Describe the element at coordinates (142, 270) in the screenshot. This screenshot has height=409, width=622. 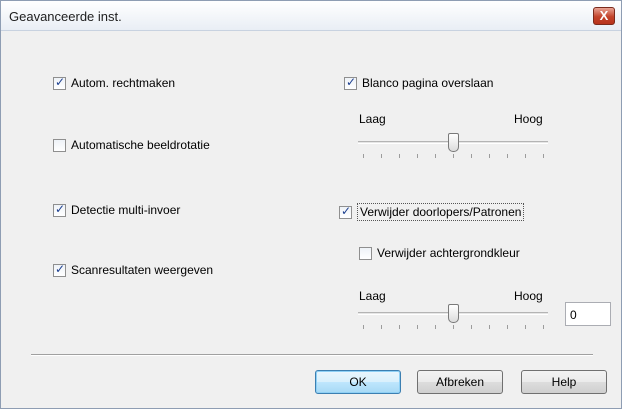
I see `scanresultaten-weergeven-label: Scanresultaten weergeven` at that location.